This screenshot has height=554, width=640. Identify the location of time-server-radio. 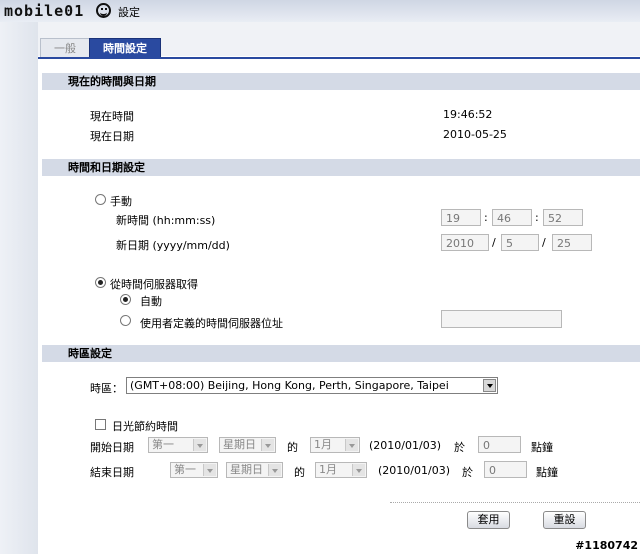
(100, 282).